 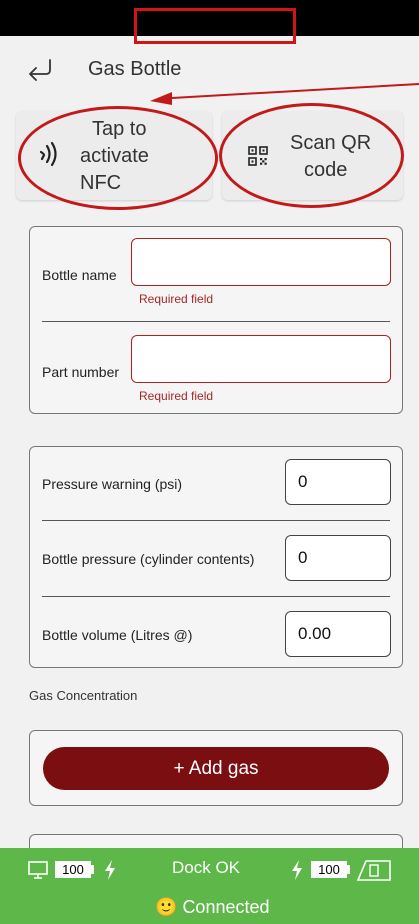 What do you see at coordinates (261, 359) in the screenshot?
I see `part-number-input` at bounding box center [261, 359].